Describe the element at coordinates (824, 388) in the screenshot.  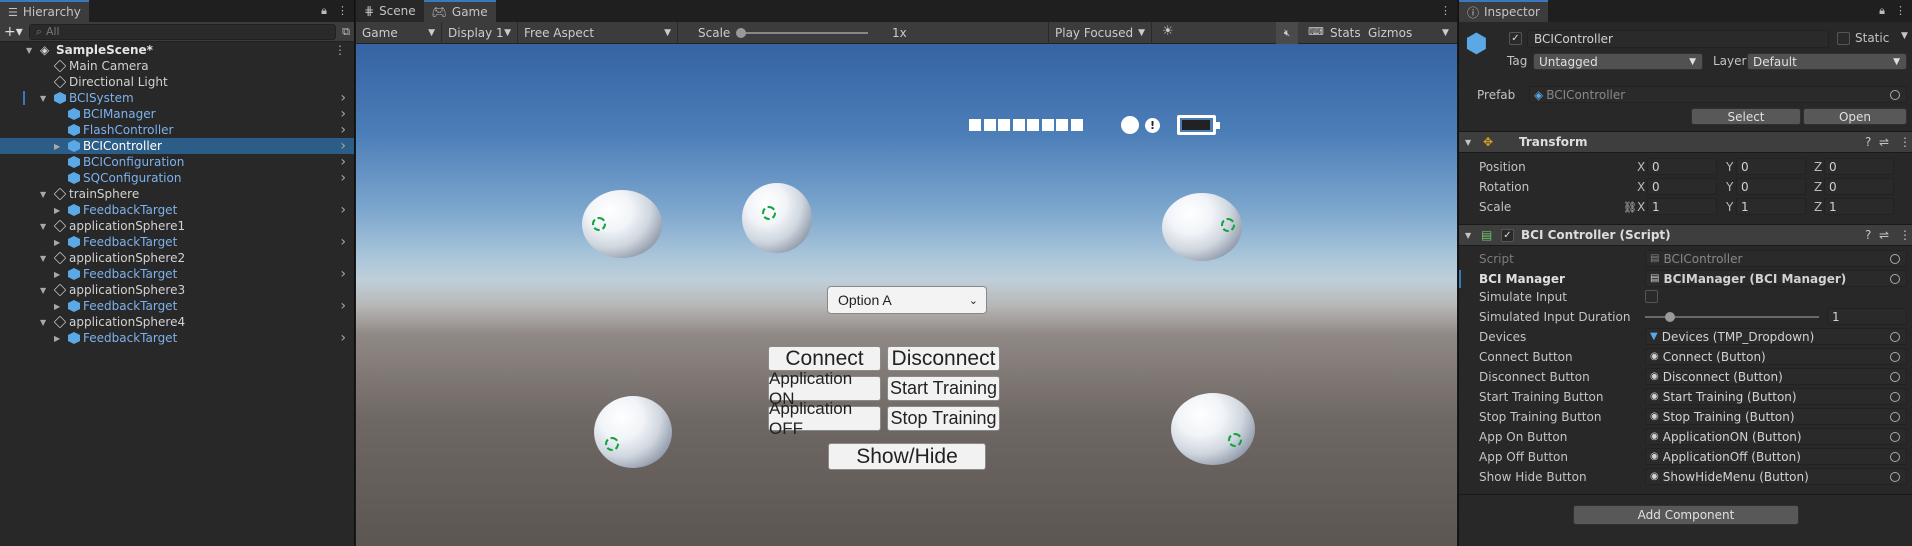
I see `application-on-button: Application ON` at that location.